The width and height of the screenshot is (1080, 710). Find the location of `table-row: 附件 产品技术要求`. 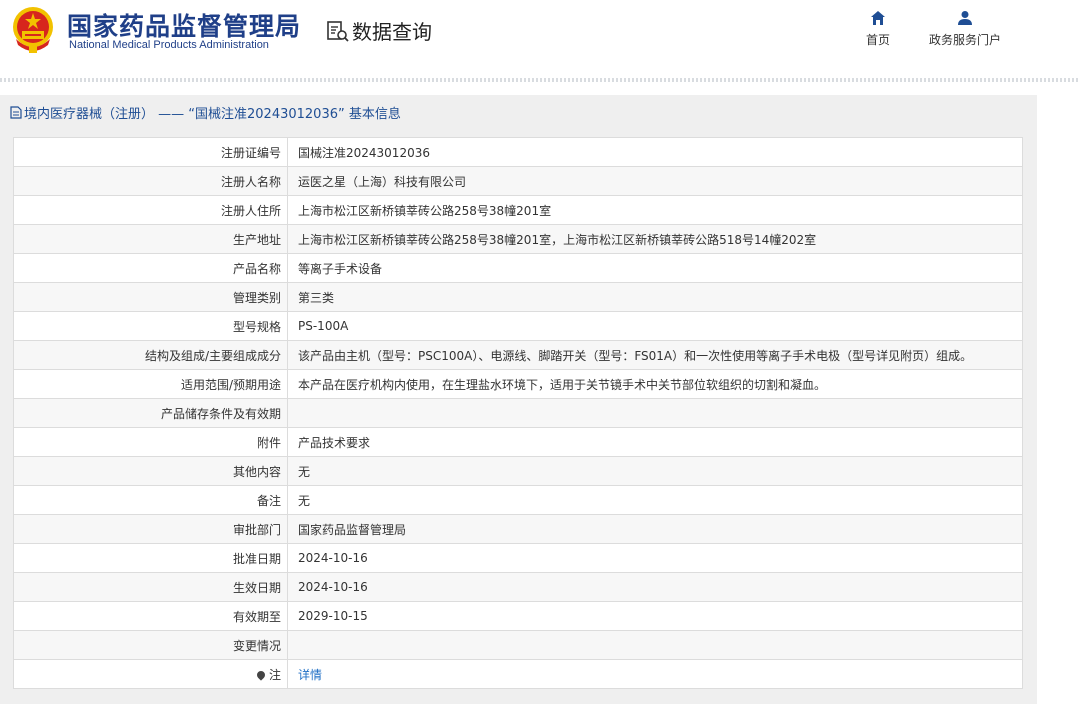

table-row: 附件 产品技术要求 is located at coordinates (518, 442).